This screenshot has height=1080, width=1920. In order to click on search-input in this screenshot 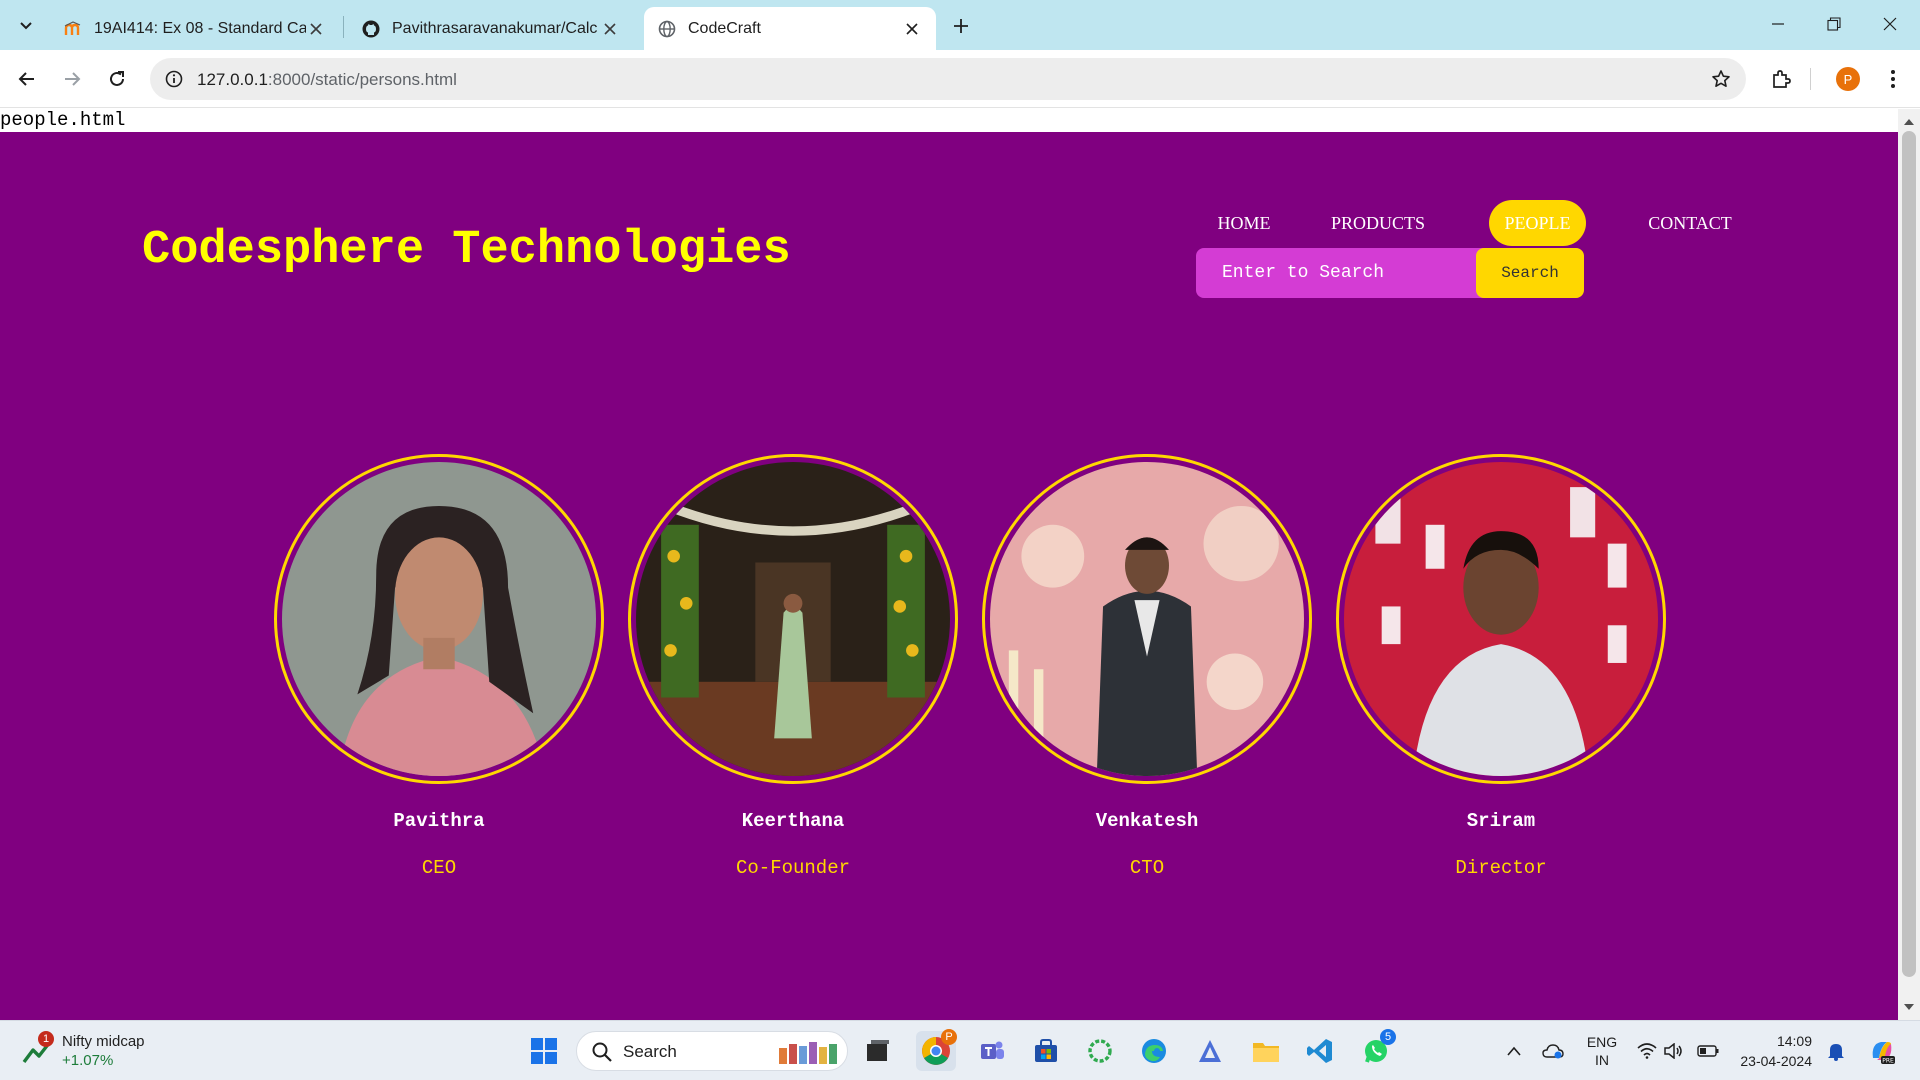, I will do `click(1341, 273)`.